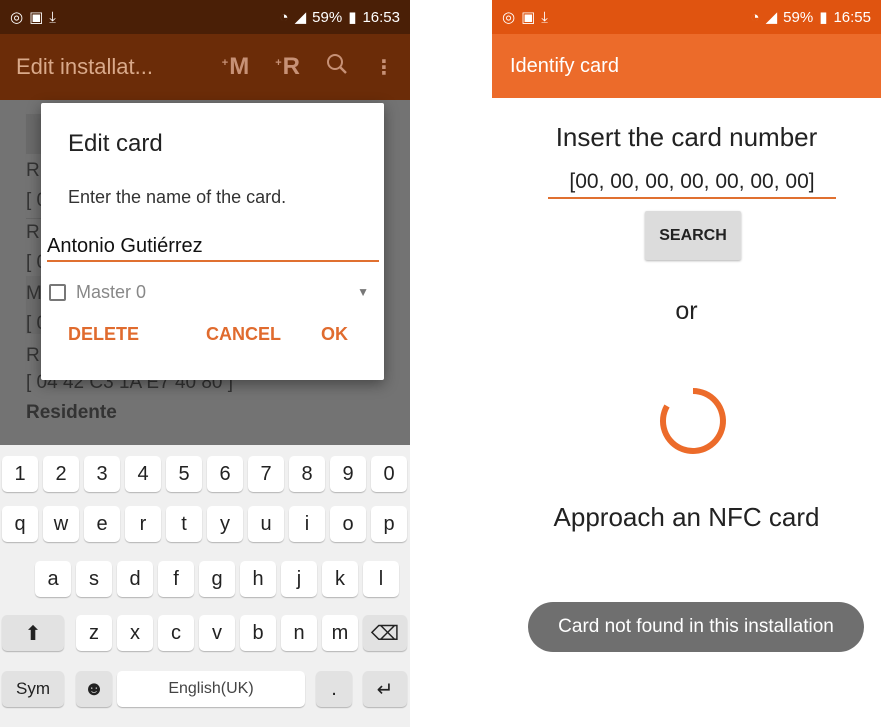  What do you see at coordinates (389, 524) in the screenshot?
I see `key: p` at bounding box center [389, 524].